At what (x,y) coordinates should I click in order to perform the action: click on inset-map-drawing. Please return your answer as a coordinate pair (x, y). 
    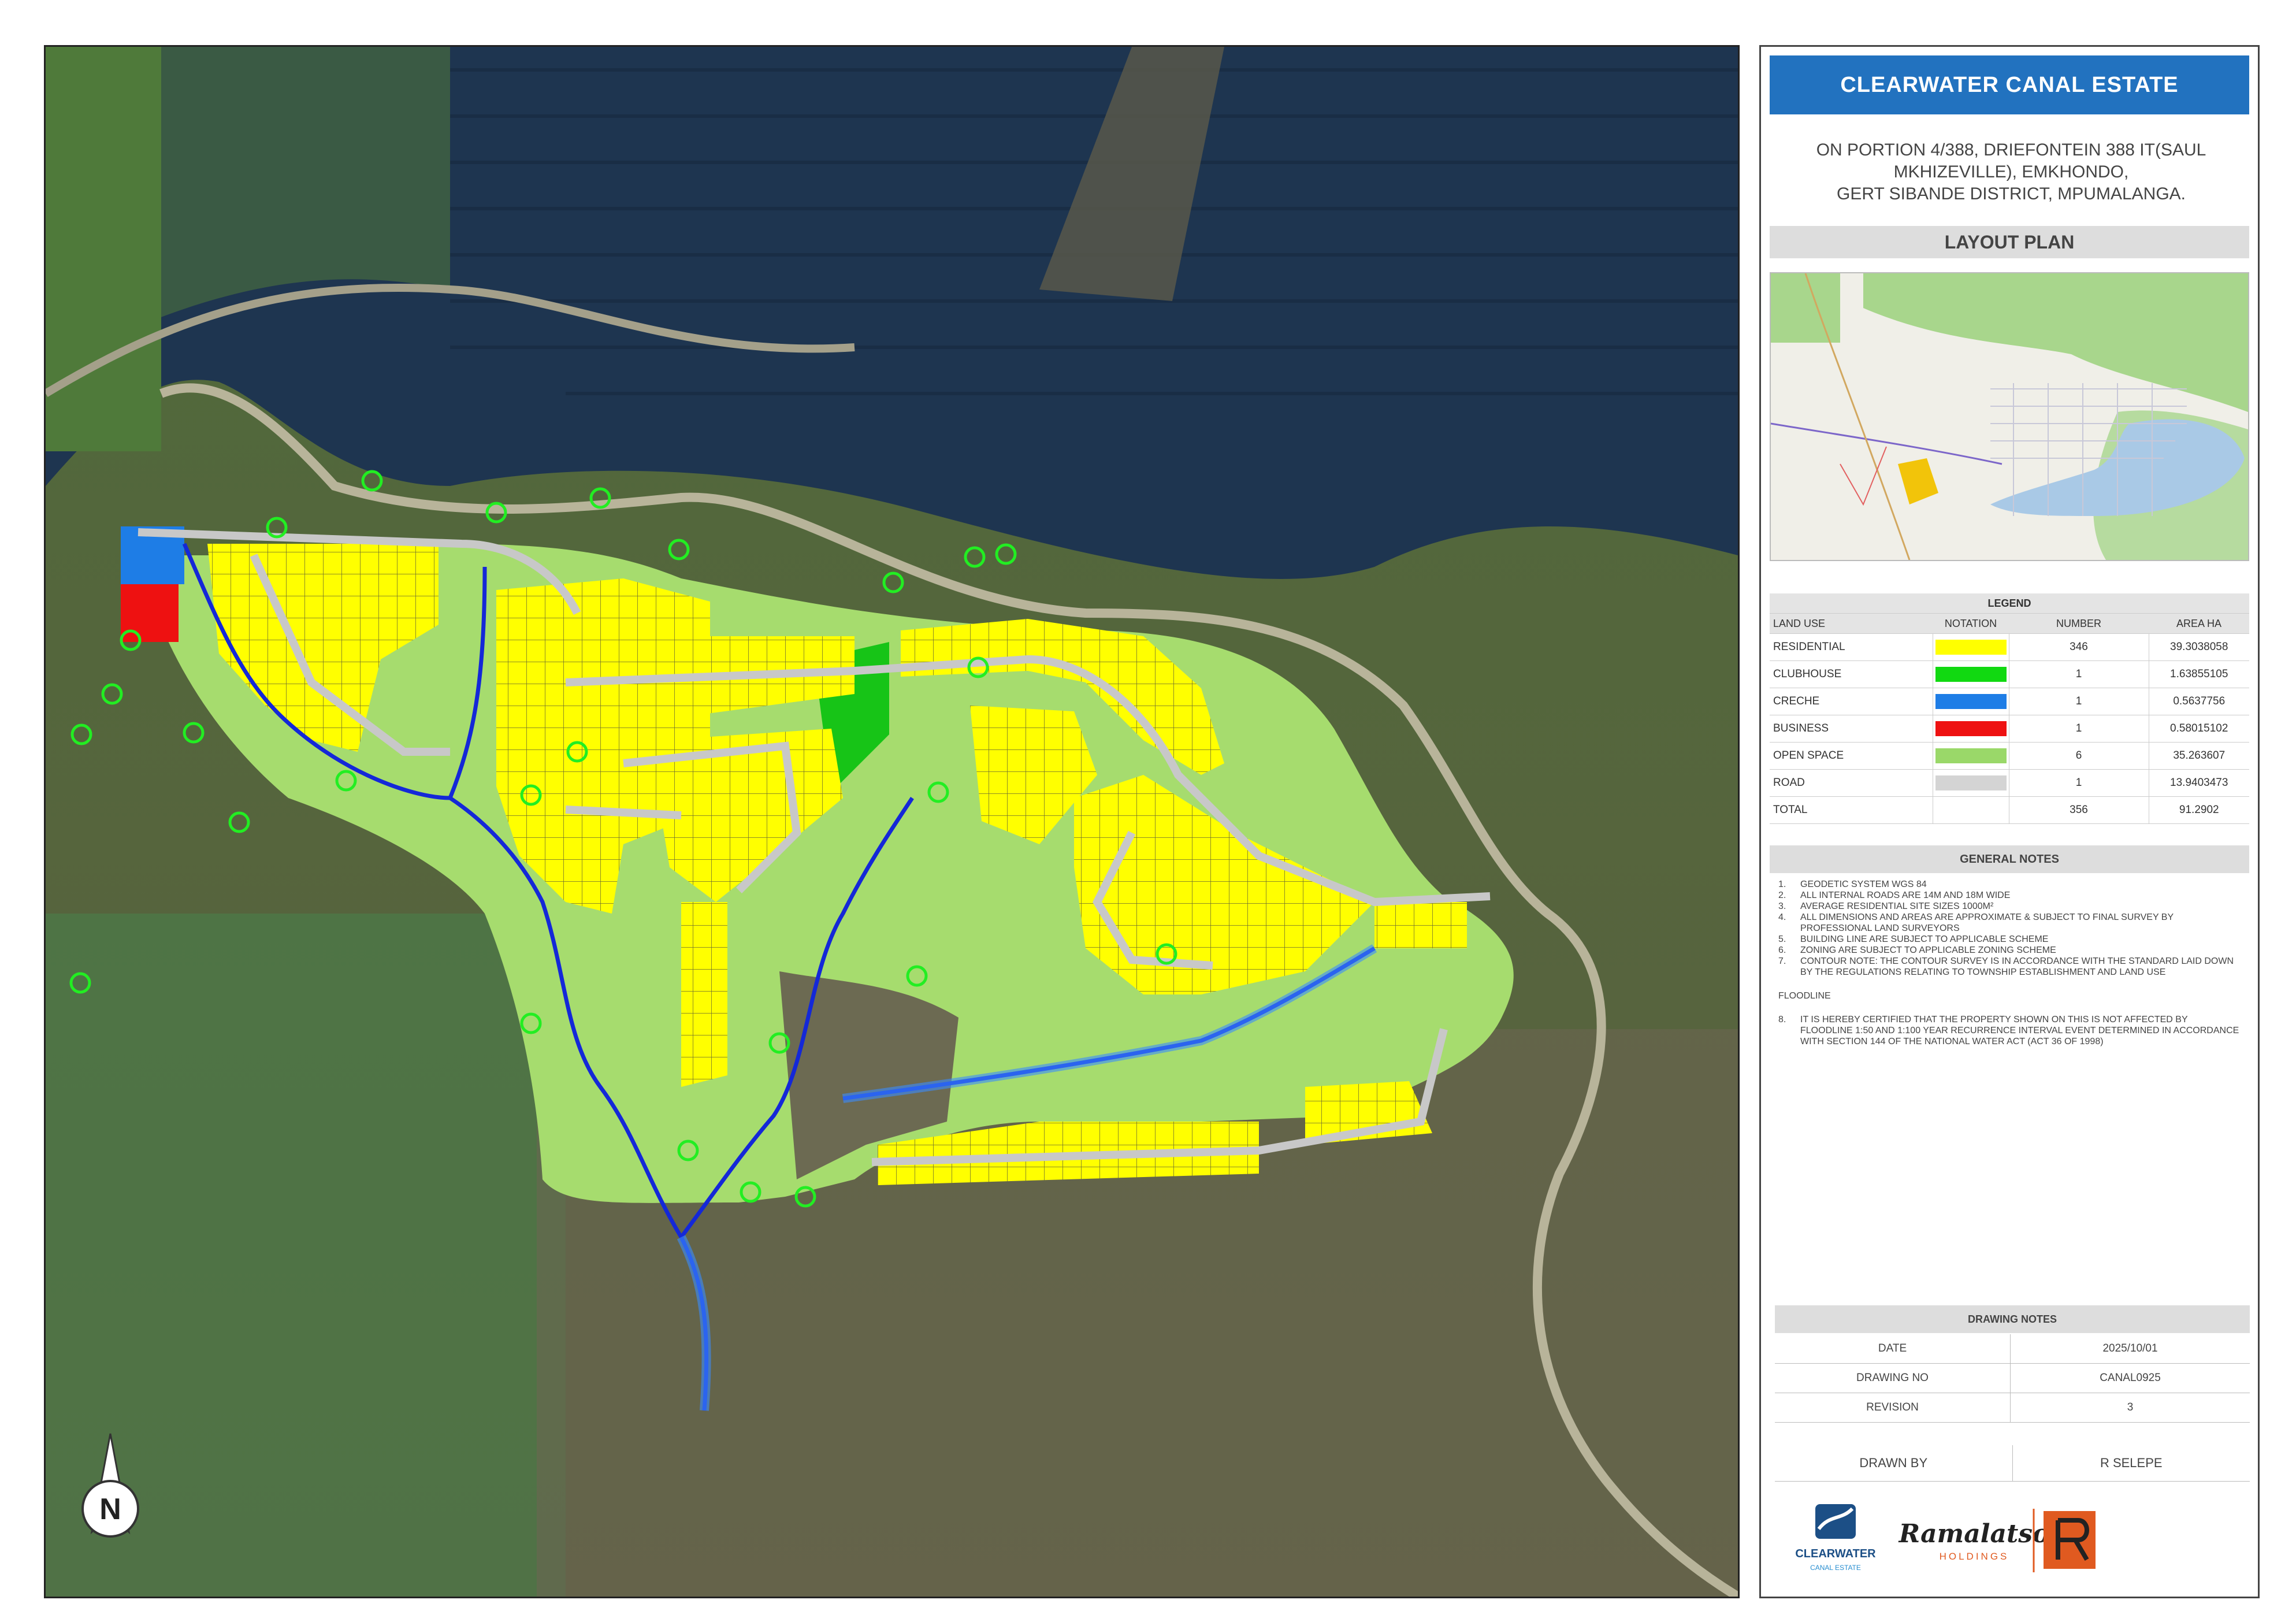
    Looking at the image, I should click on (2010, 417).